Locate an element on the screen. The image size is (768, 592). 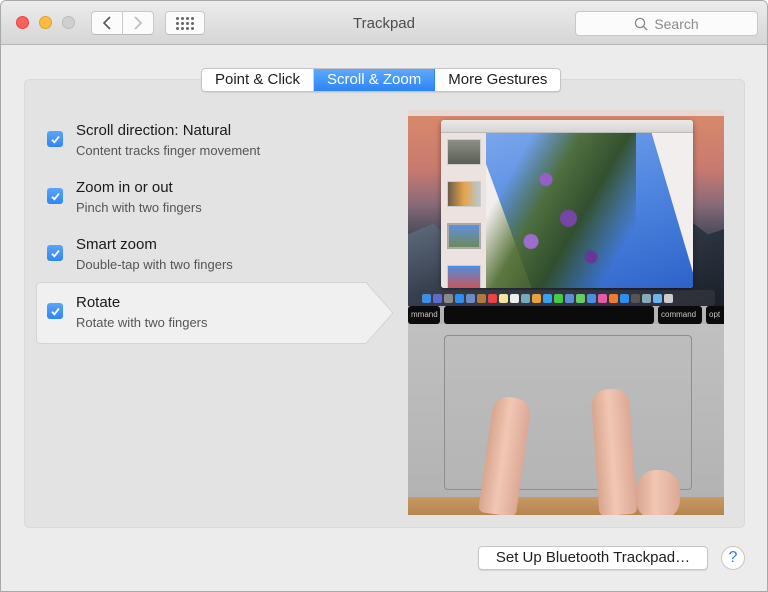
zoom-in-or-out-checkbox is located at coordinates (55, 196).